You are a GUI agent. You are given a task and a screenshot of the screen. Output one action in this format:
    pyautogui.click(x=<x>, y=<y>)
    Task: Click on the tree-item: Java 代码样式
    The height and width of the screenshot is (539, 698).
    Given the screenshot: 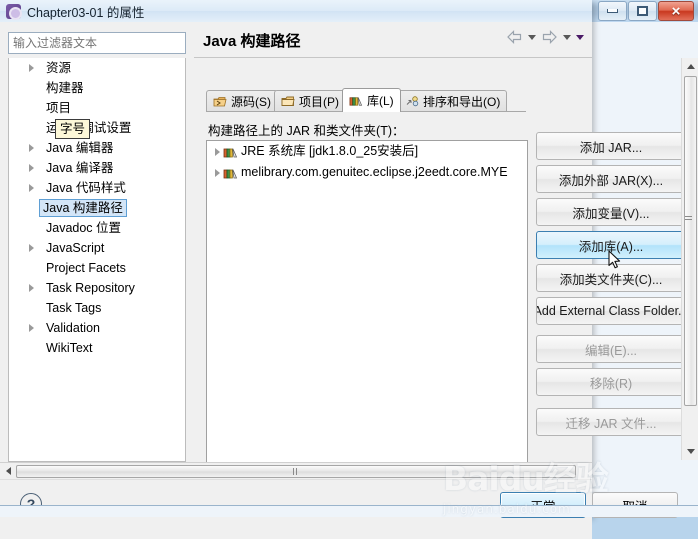 What is the action you would take?
    pyautogui.click(x=97, y=188)
    